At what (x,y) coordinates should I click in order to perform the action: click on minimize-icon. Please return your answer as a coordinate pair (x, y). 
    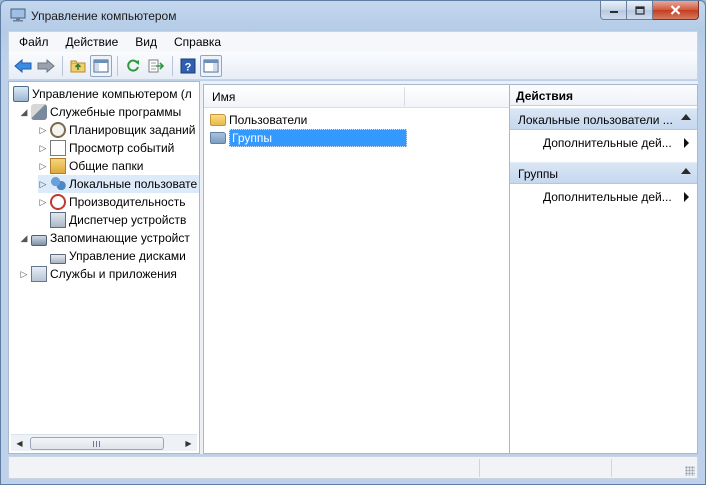
    Looking at the image, I should click on (613, 12).